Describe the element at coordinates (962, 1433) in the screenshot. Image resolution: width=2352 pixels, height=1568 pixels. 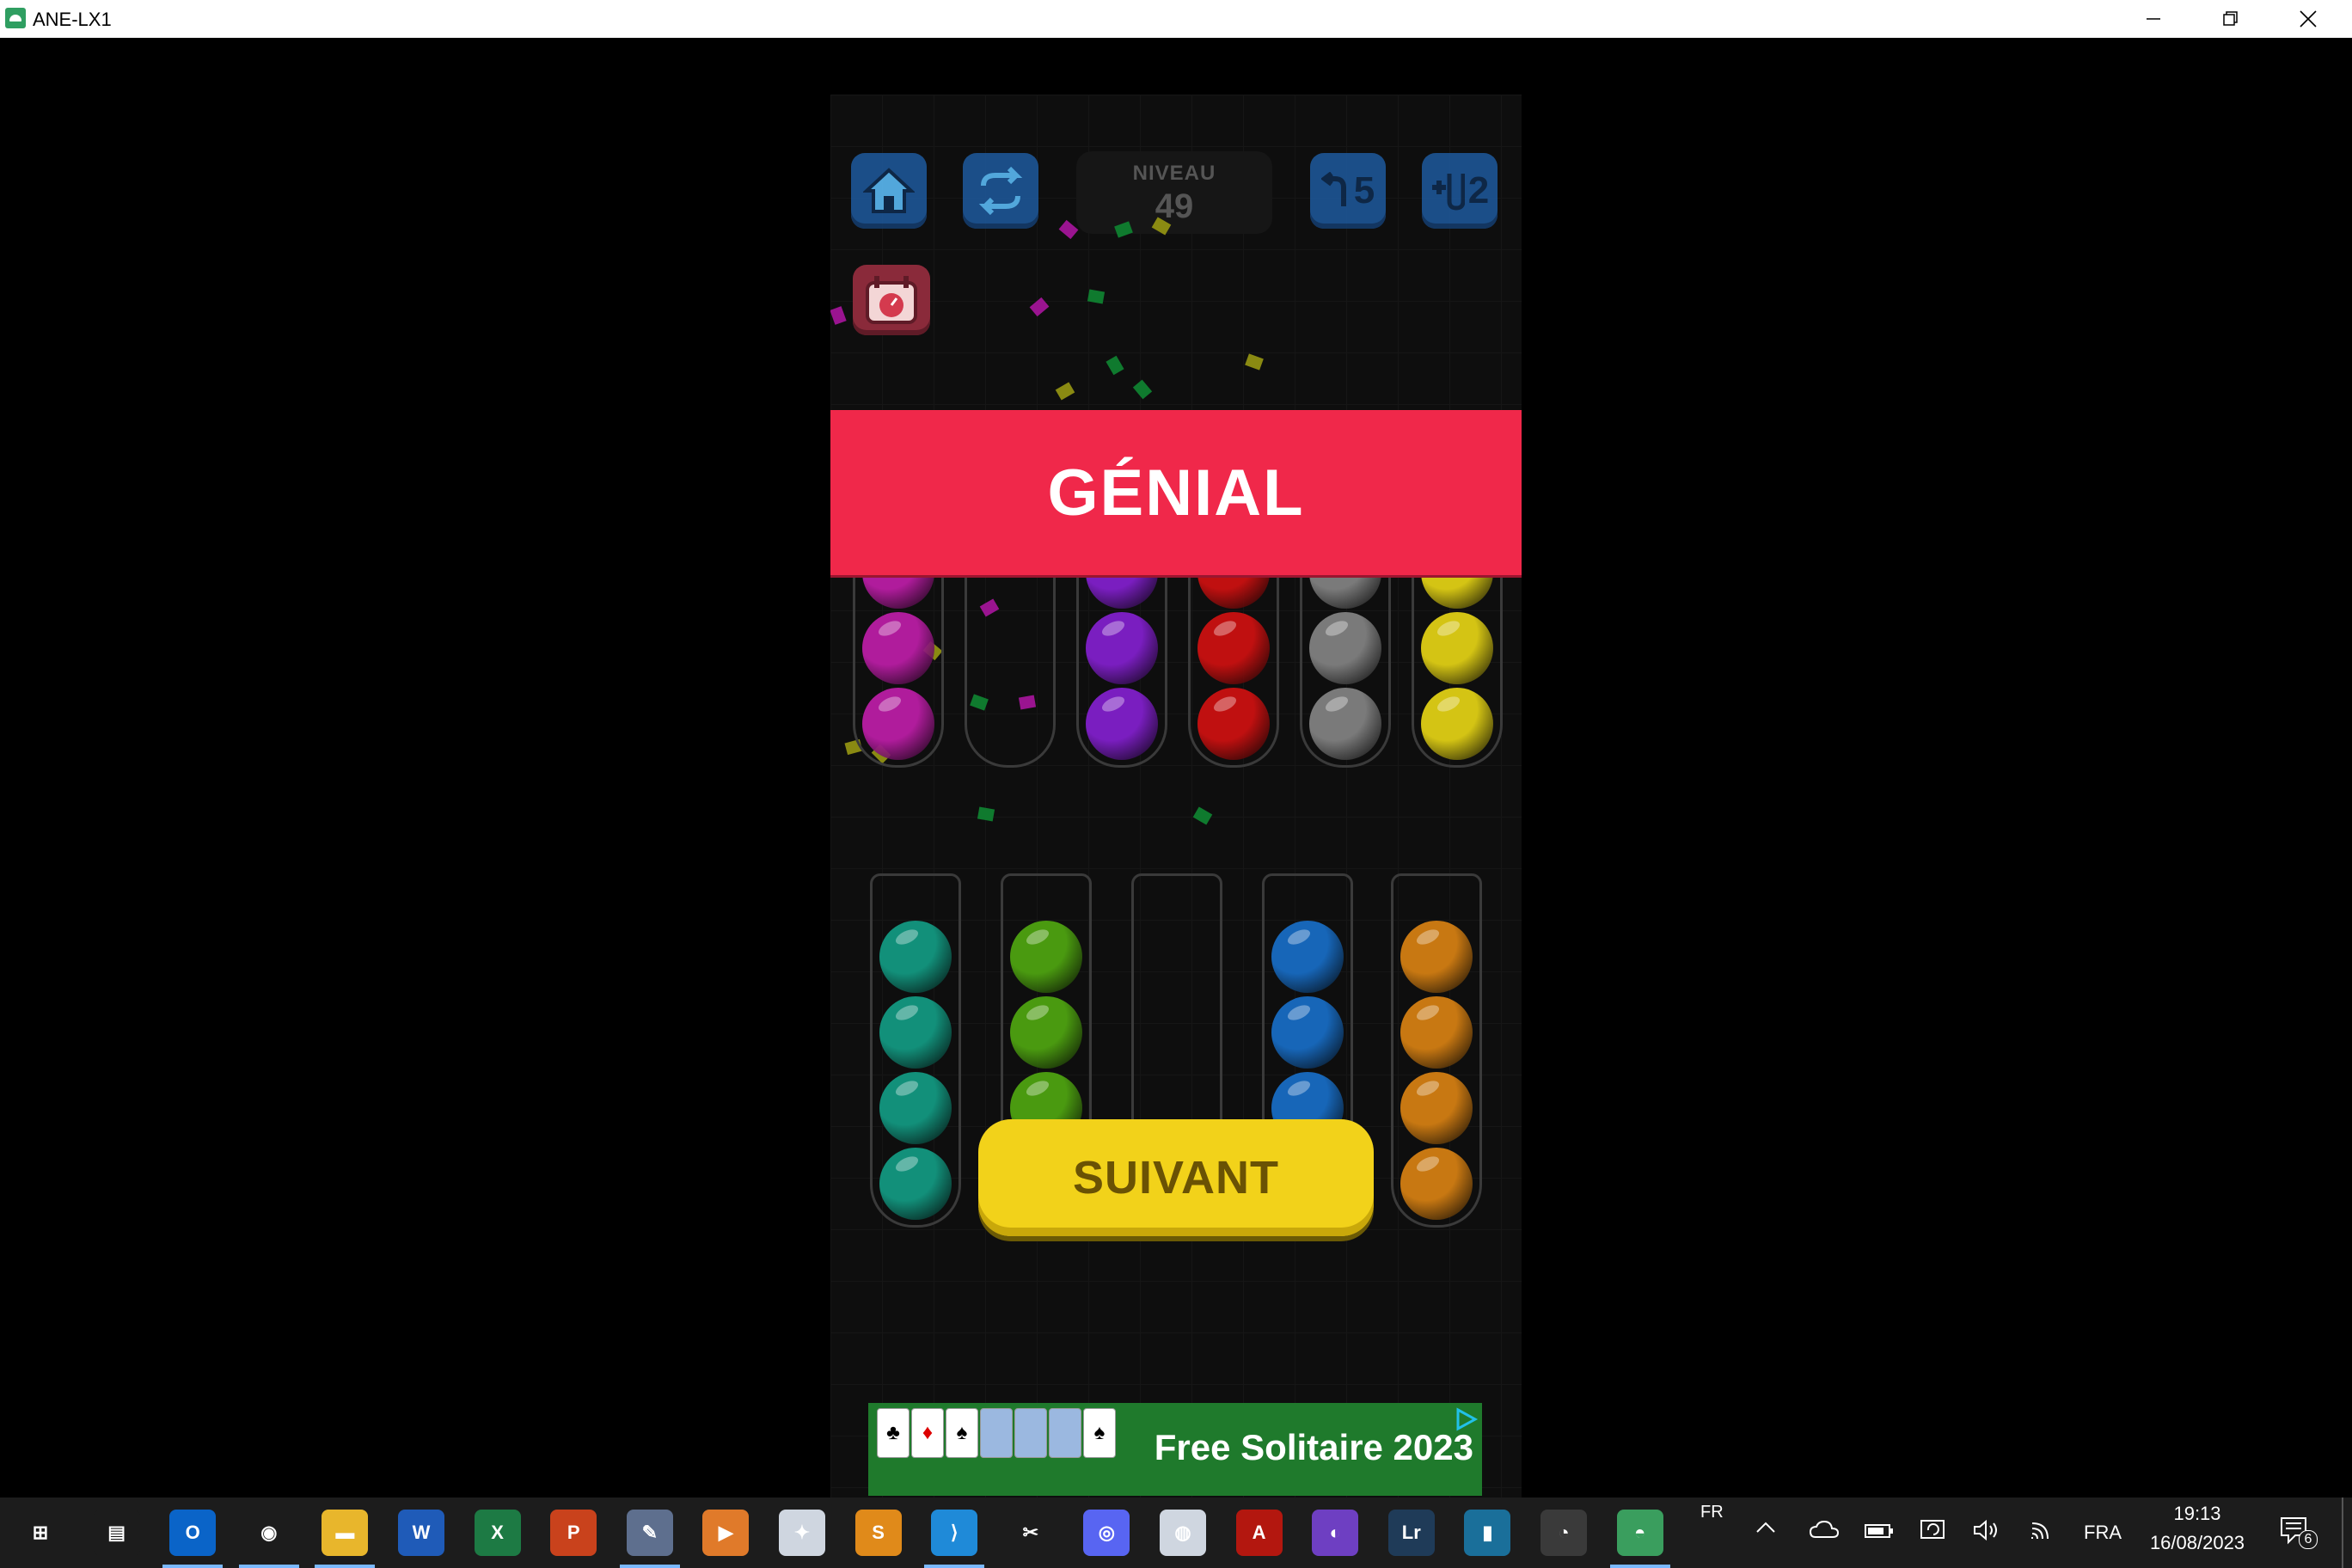
I see `playing-card-spades: ♠` at that location.